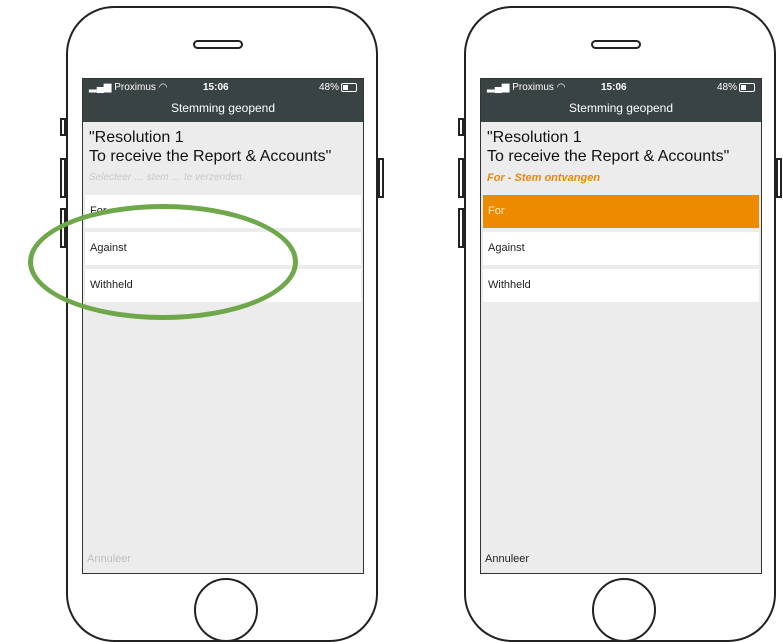 The image size is (783, 642). I want to click on option-for: For, so click(621, 211).